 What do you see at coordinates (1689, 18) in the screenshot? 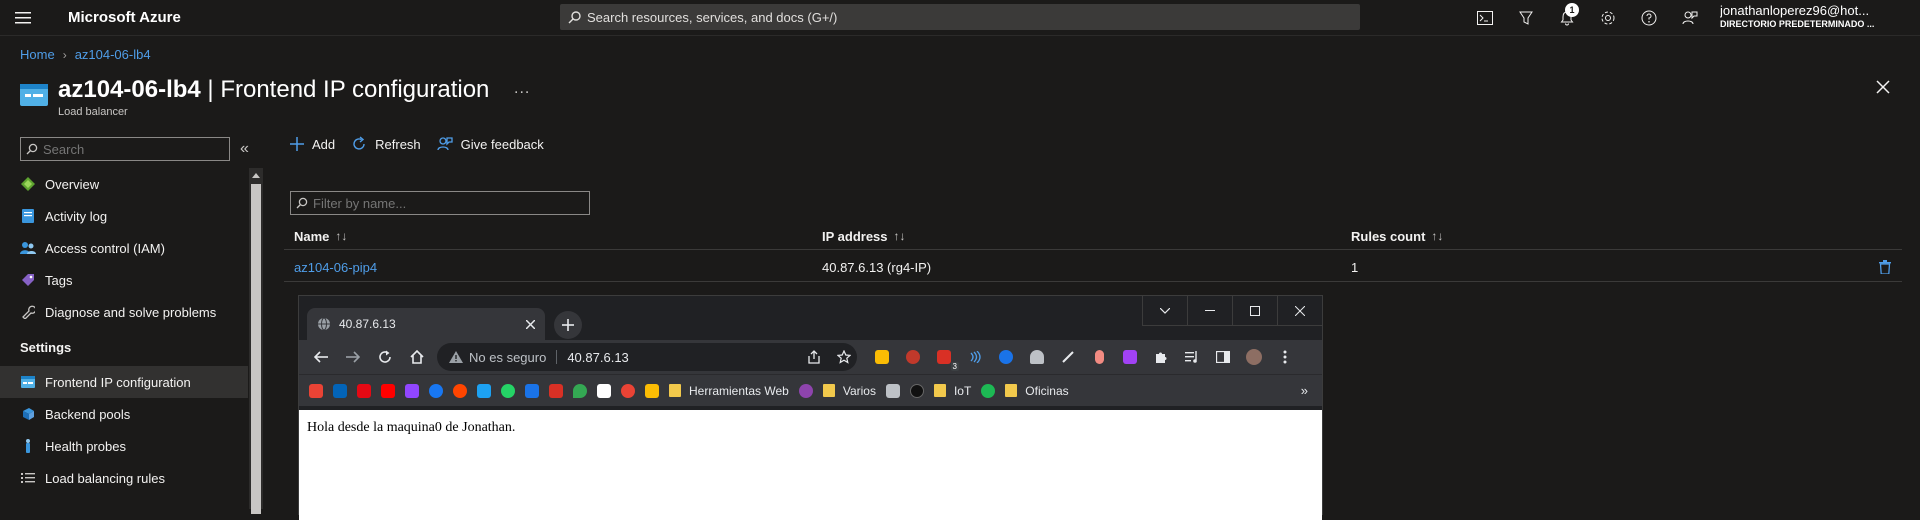
I see `feedback-icon` at bounding box center [1689, 18].